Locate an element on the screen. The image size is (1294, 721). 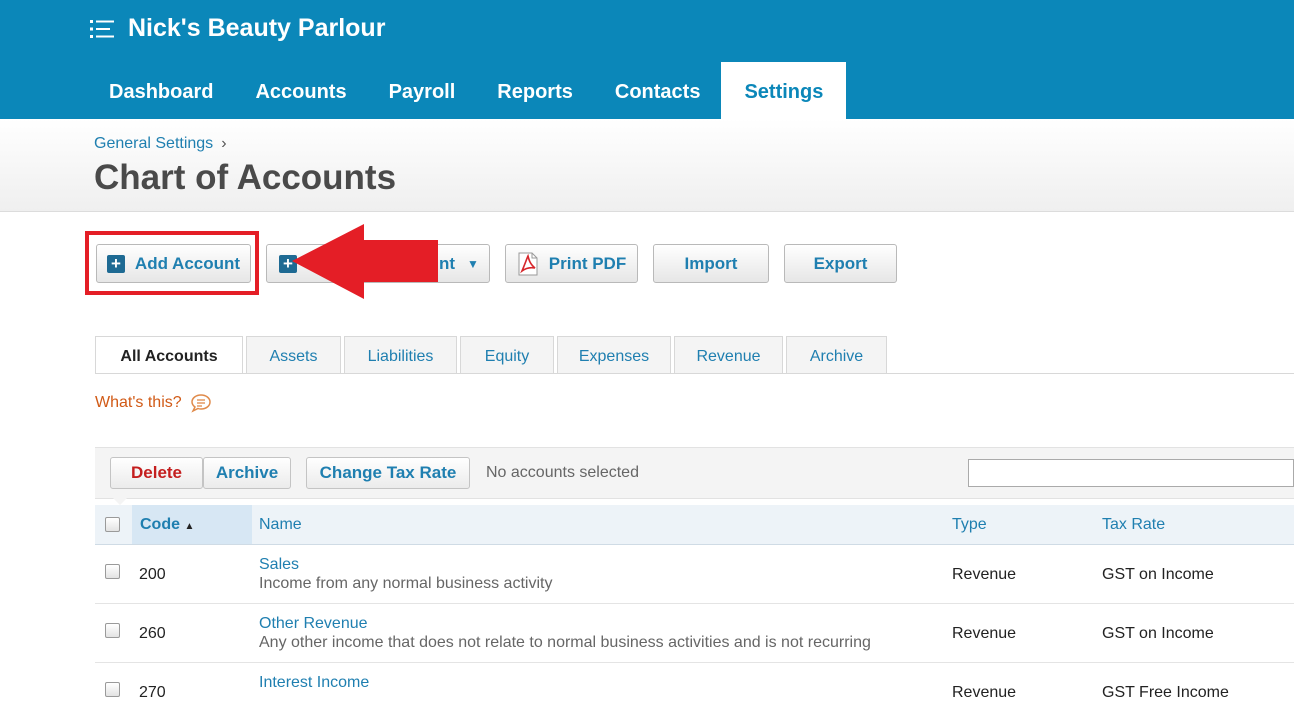
tabs-divider is located at coordinates (694, 373).